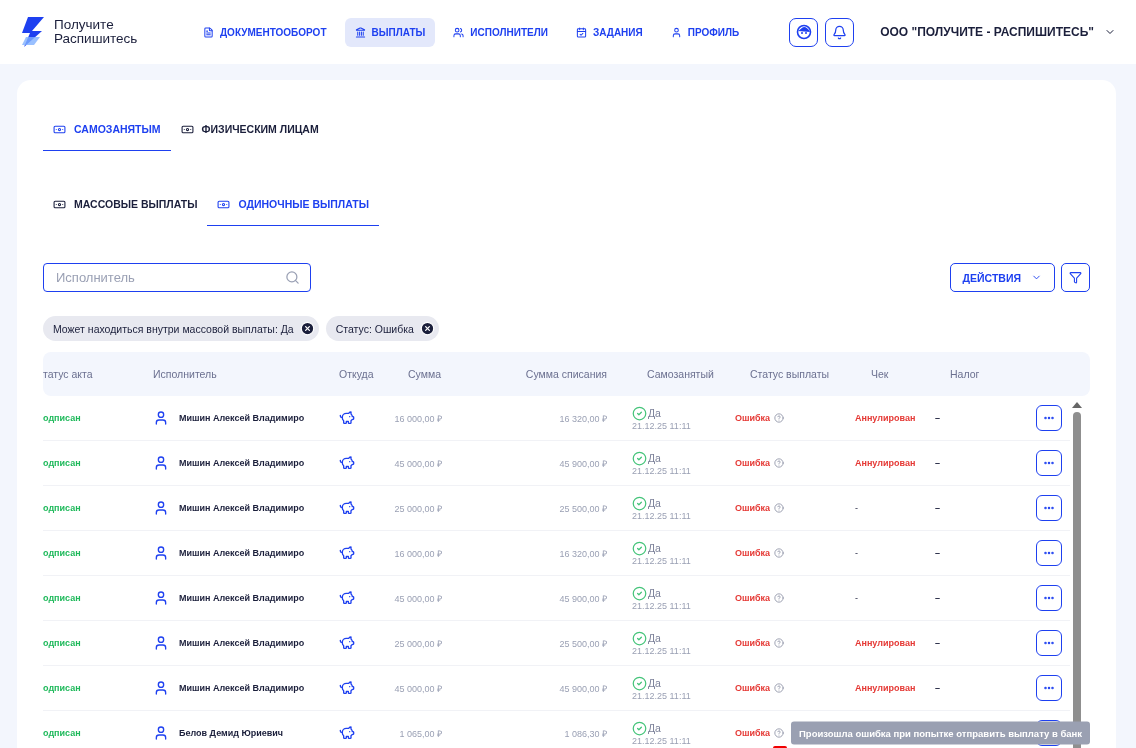 This screenshot has height=748, width=1136. I want to click on company-menu: ООО "ПОЛУЧИТЕ - РАСПИШИТЕСЬ", so click(998, 32).